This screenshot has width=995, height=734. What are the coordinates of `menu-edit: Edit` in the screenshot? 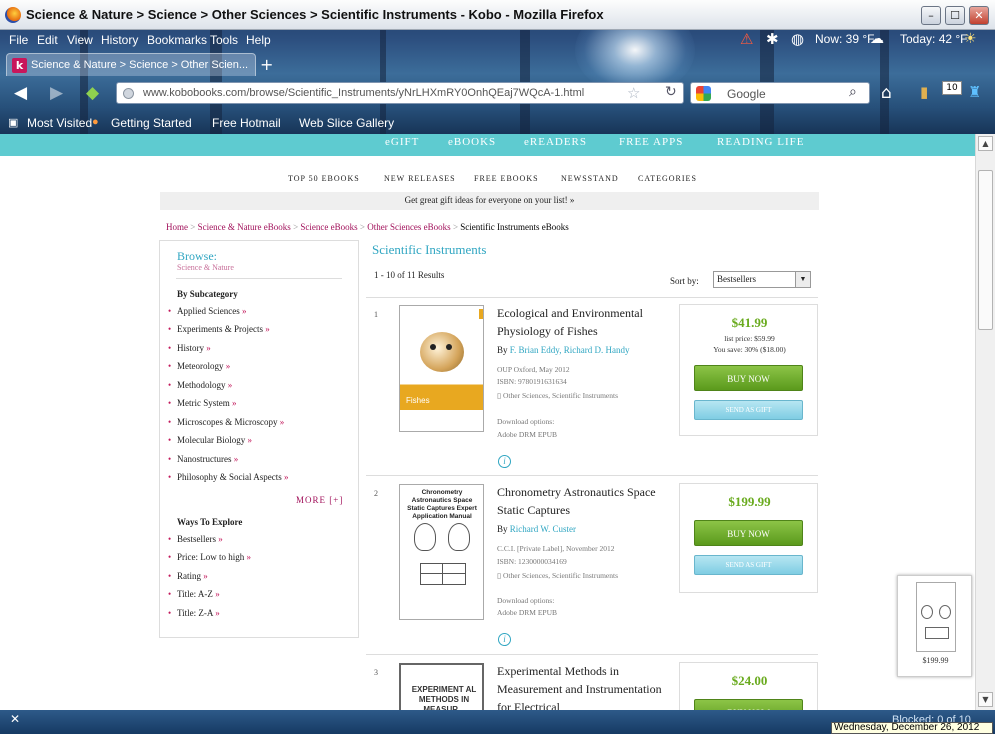 It's located at (47, 40).